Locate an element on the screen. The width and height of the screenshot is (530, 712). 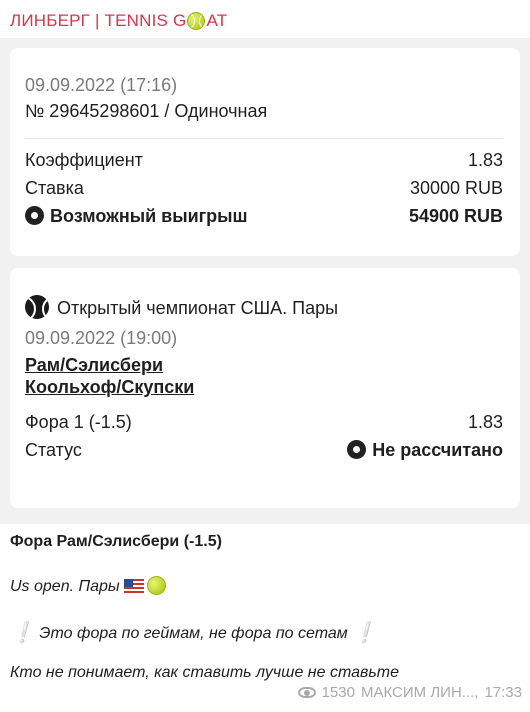
channel-name: ЛИНБЕРГ | TENNIS G AT is located at coordinates (118, 21).